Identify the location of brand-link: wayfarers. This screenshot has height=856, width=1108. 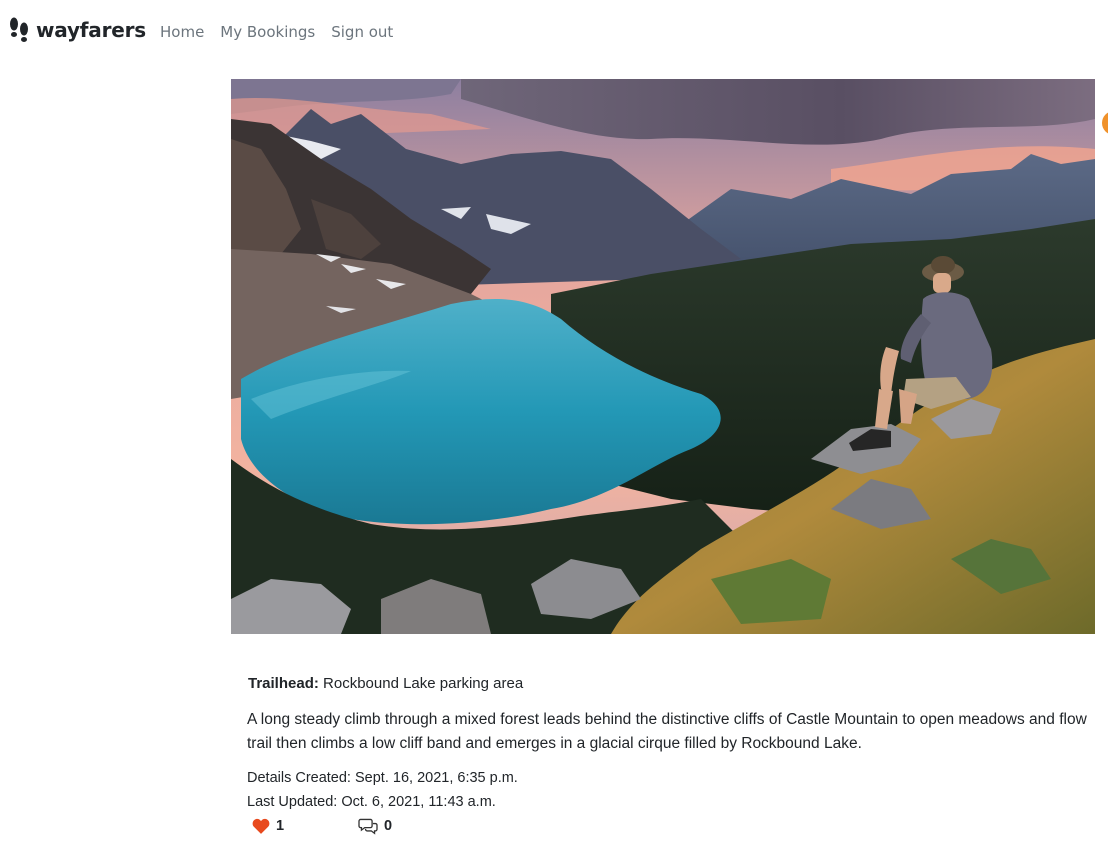
(77, 30).